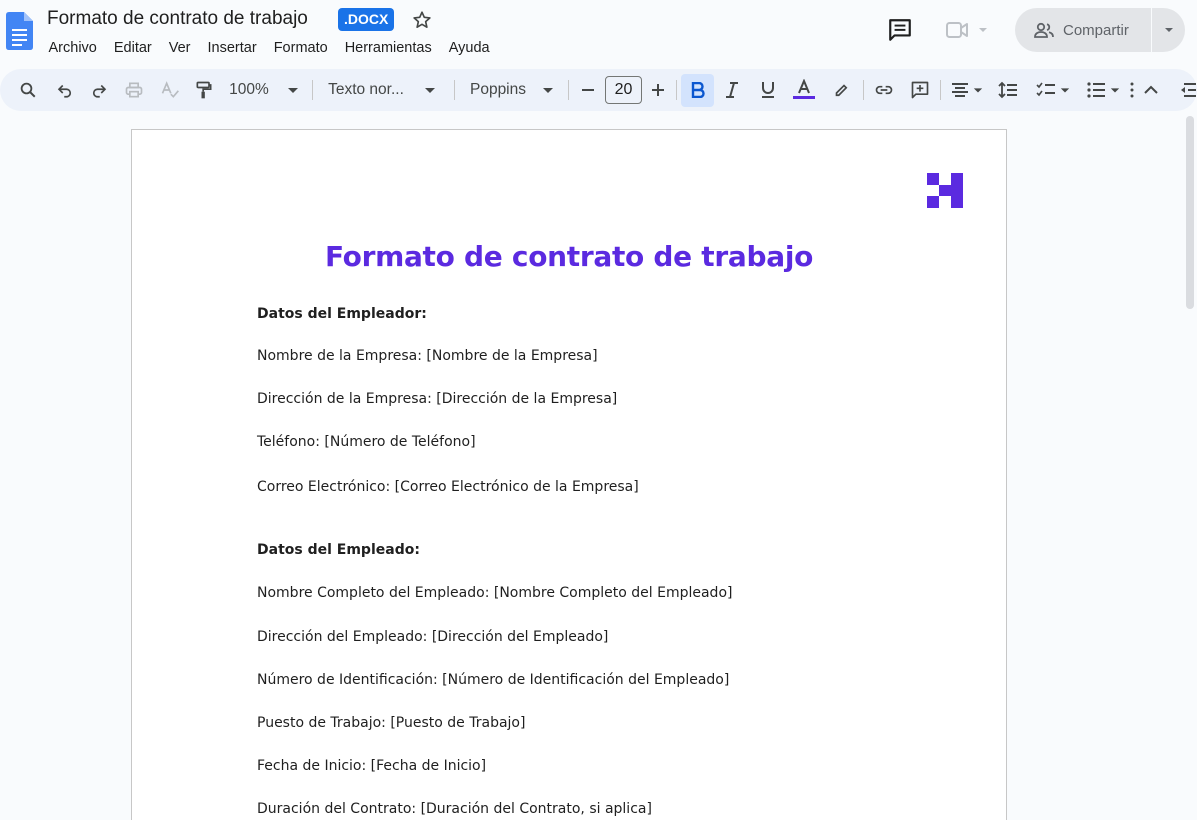 The height and width of the screenshot is (820, 1197). I want to click on zoom-select: 100%, so click(264, 90).